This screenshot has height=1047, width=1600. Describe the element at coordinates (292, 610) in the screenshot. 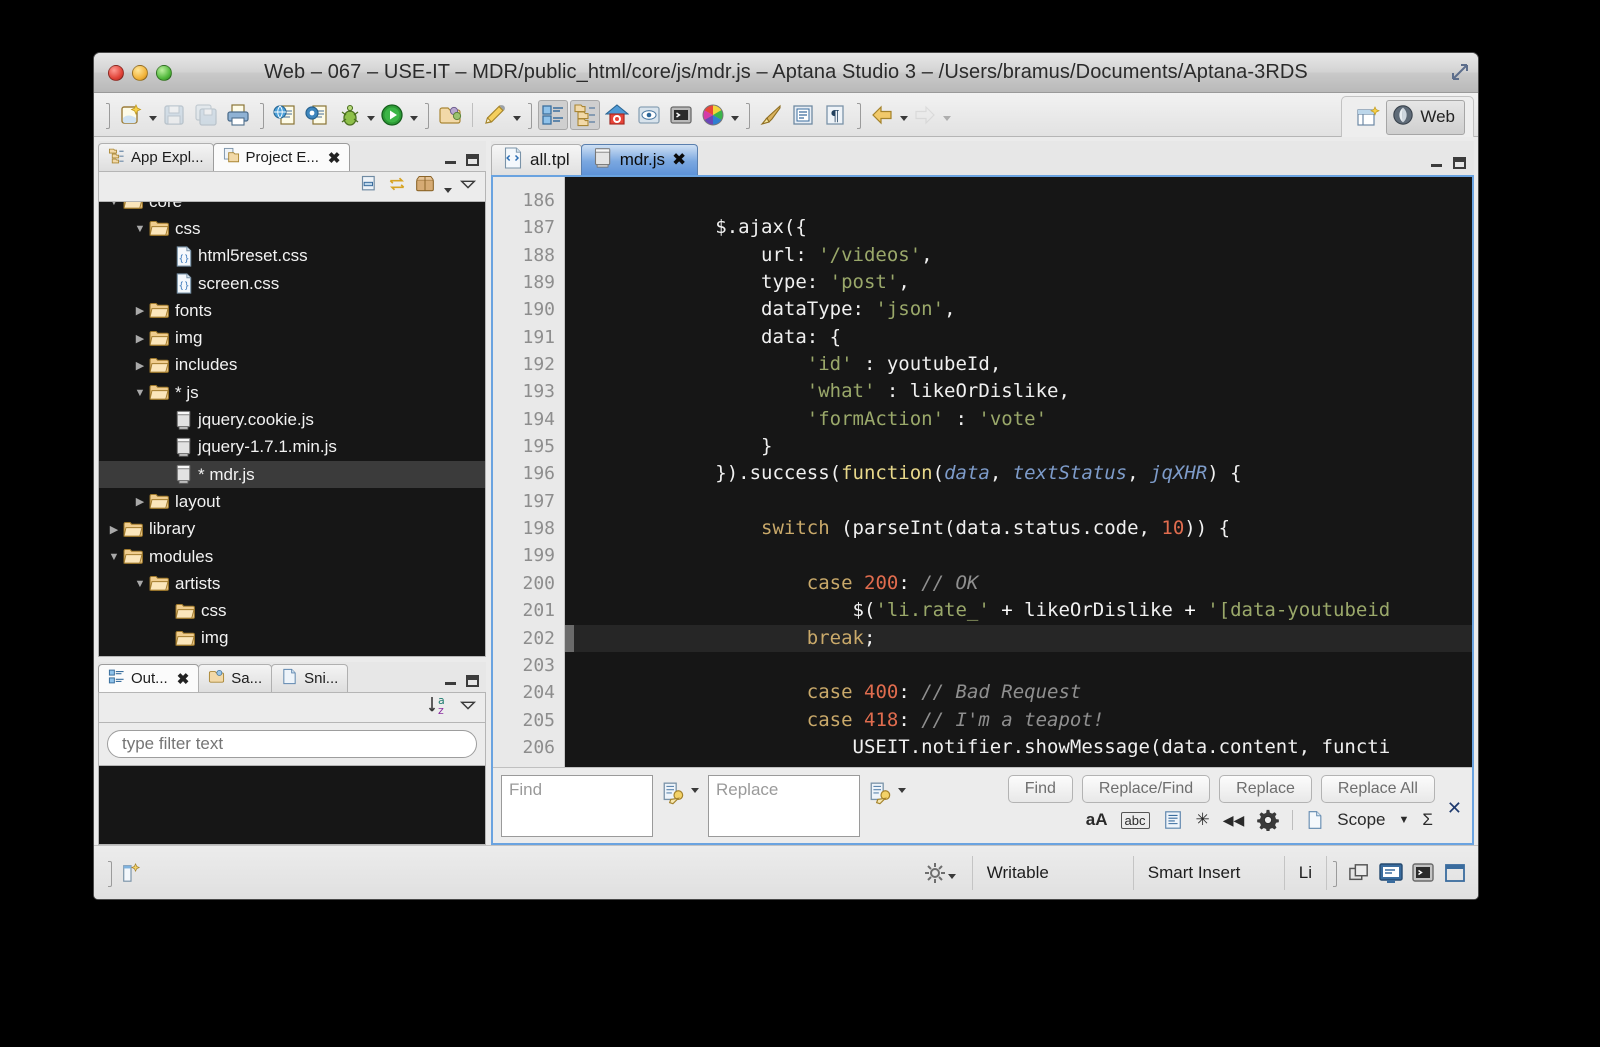

I see `tree-item: css` at that location.